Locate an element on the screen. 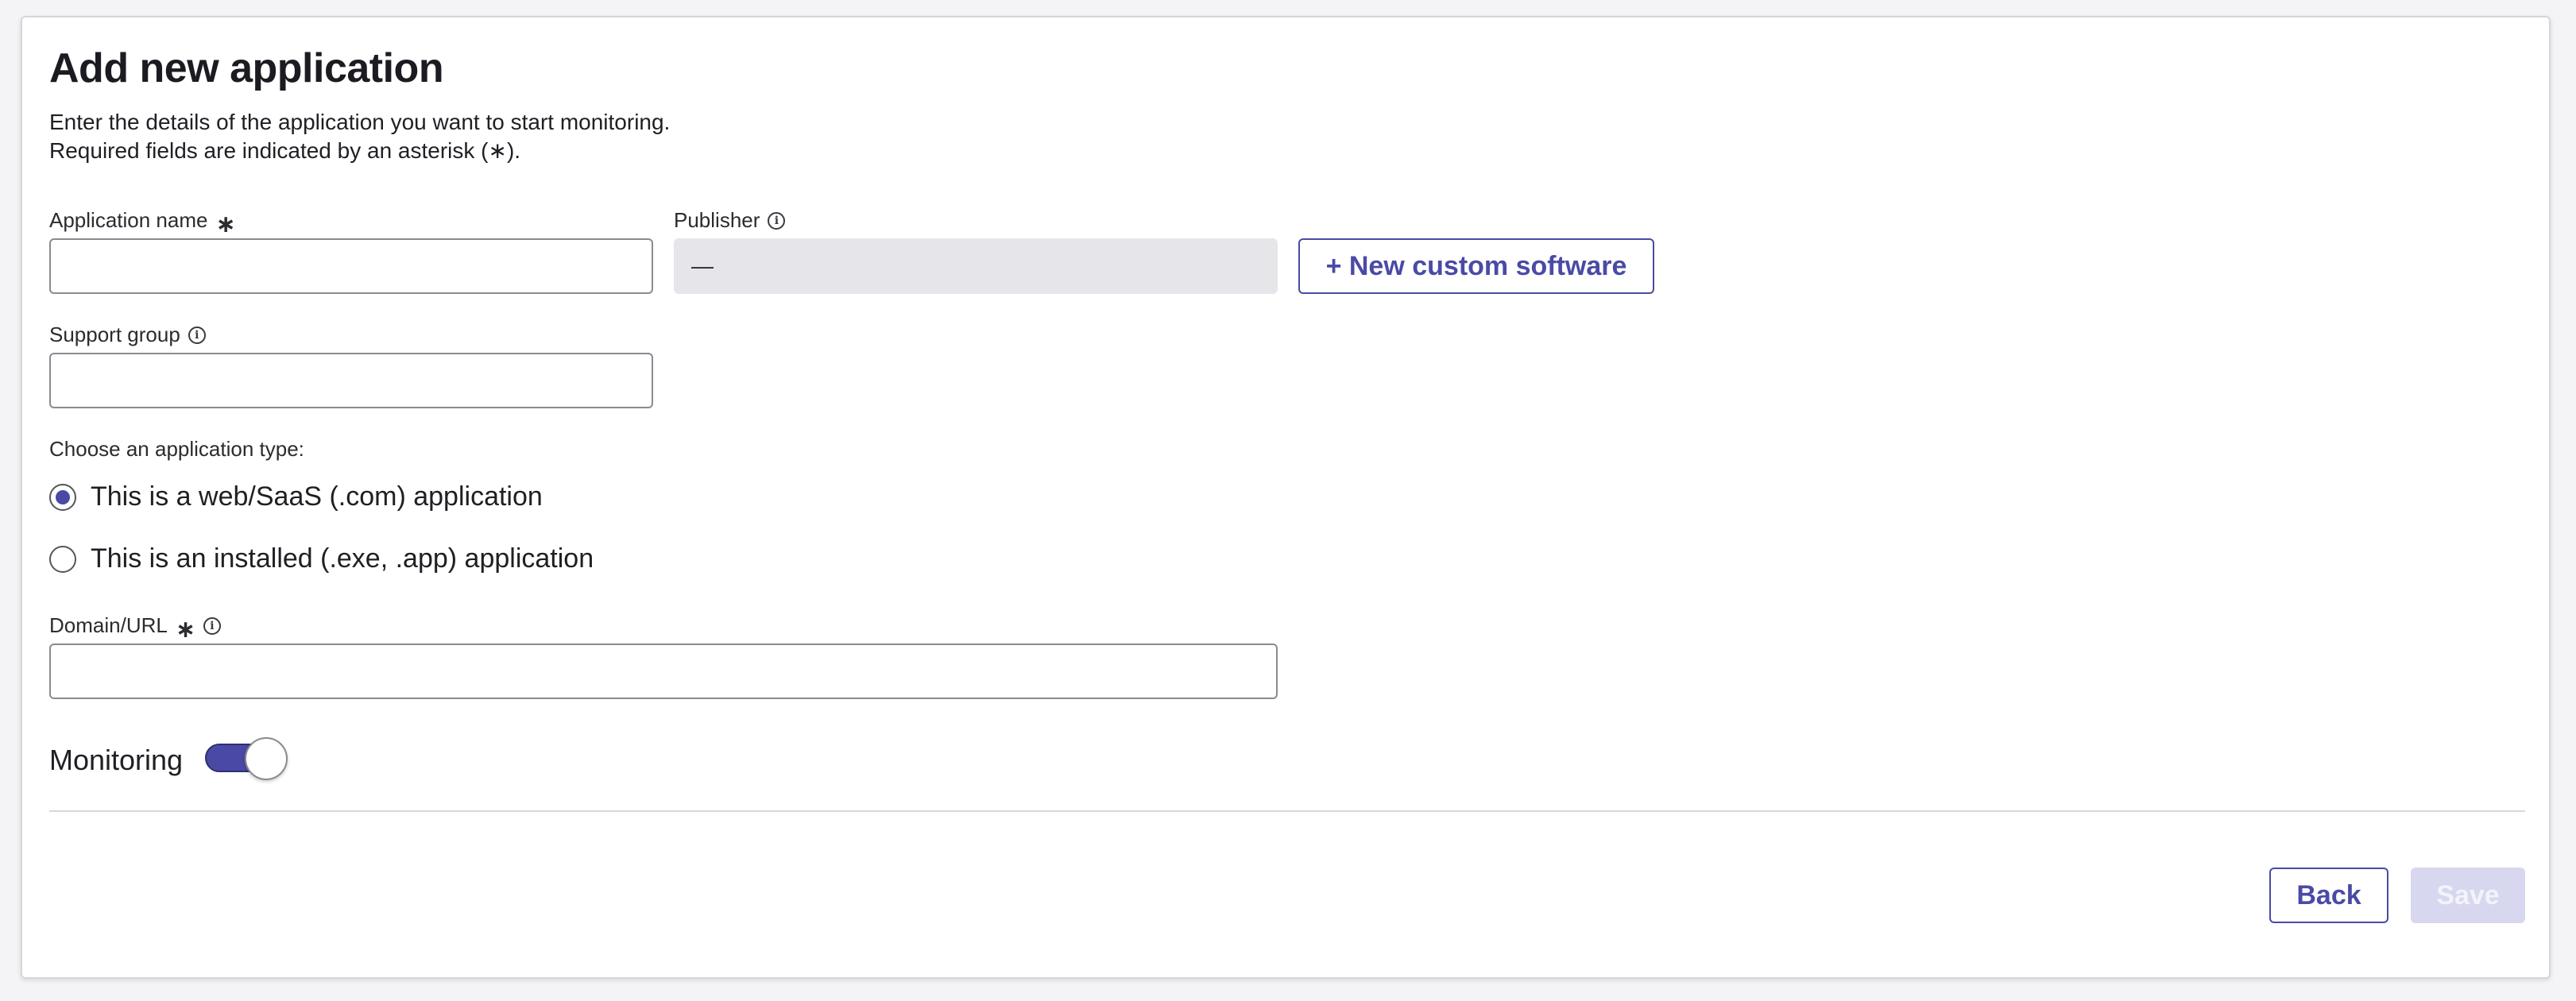  back-button: Back is located at coordinates (2328, 895).